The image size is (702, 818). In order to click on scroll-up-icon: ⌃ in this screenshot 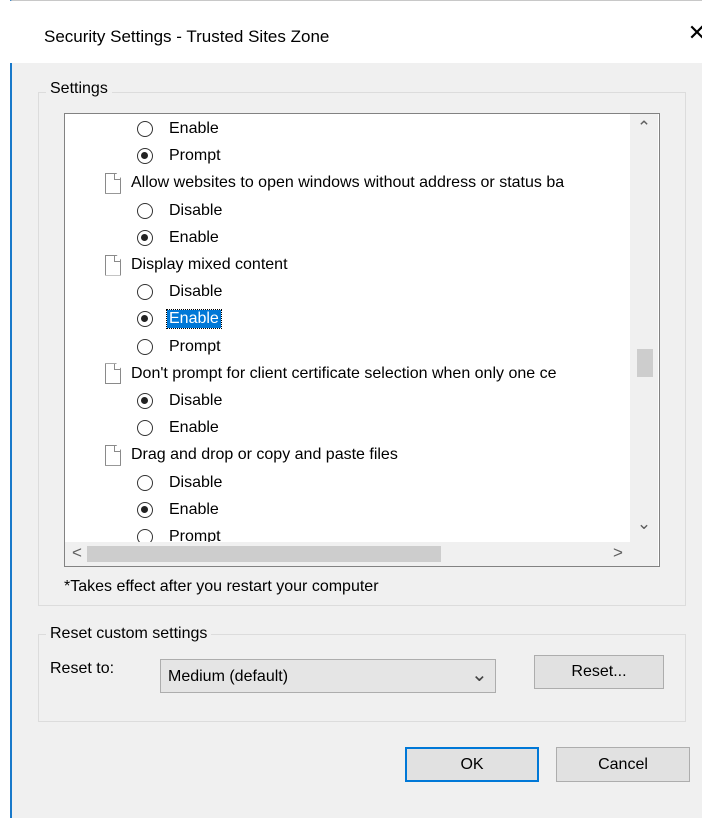, I will do `click(644, 128)`.